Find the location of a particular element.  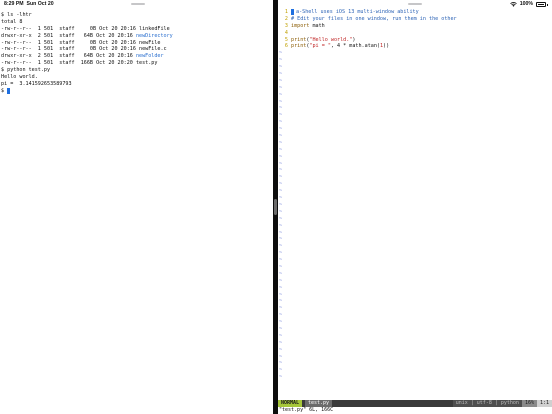

terminal-line-text: Hello world. is located at coordinates (19, 77).